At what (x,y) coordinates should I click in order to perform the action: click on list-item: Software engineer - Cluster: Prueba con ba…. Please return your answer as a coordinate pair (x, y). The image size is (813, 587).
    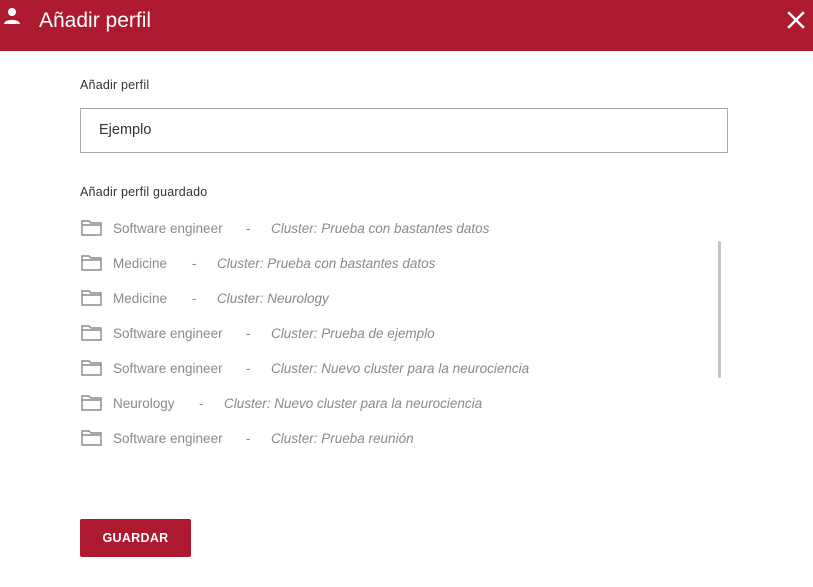
    Looking at the image, I should click on (395, 228).